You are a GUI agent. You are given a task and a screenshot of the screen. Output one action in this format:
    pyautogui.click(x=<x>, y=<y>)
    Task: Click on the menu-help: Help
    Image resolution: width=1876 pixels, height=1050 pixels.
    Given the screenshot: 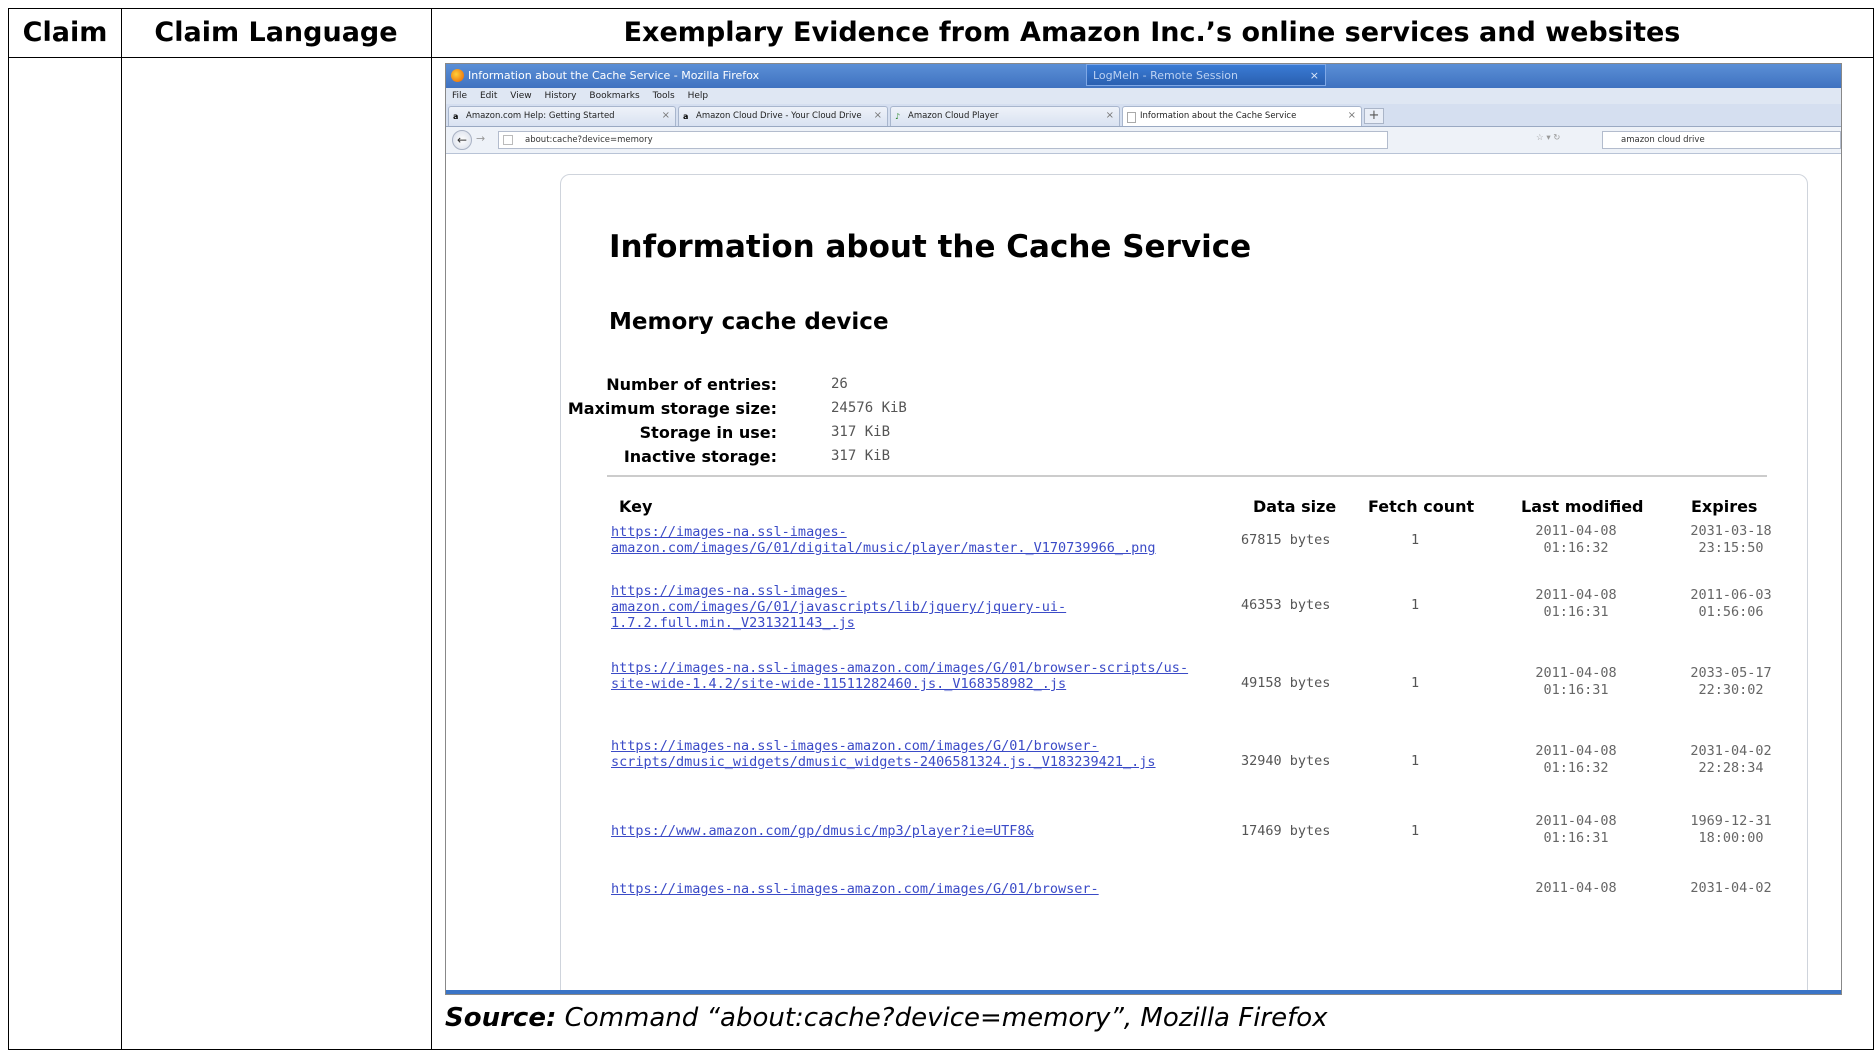 What is the action you would take?
    pyautogui.click(x=698, y=96)
    